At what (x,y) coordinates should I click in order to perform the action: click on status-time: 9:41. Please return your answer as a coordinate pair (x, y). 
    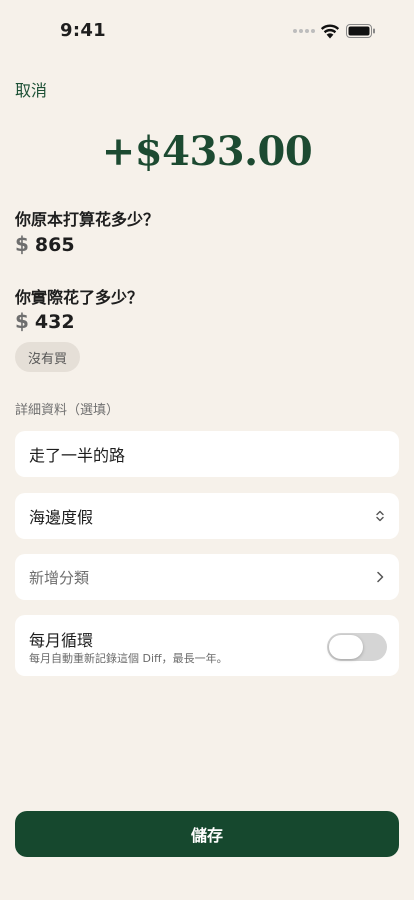
    Looking at the image, I should click on (83, 30).